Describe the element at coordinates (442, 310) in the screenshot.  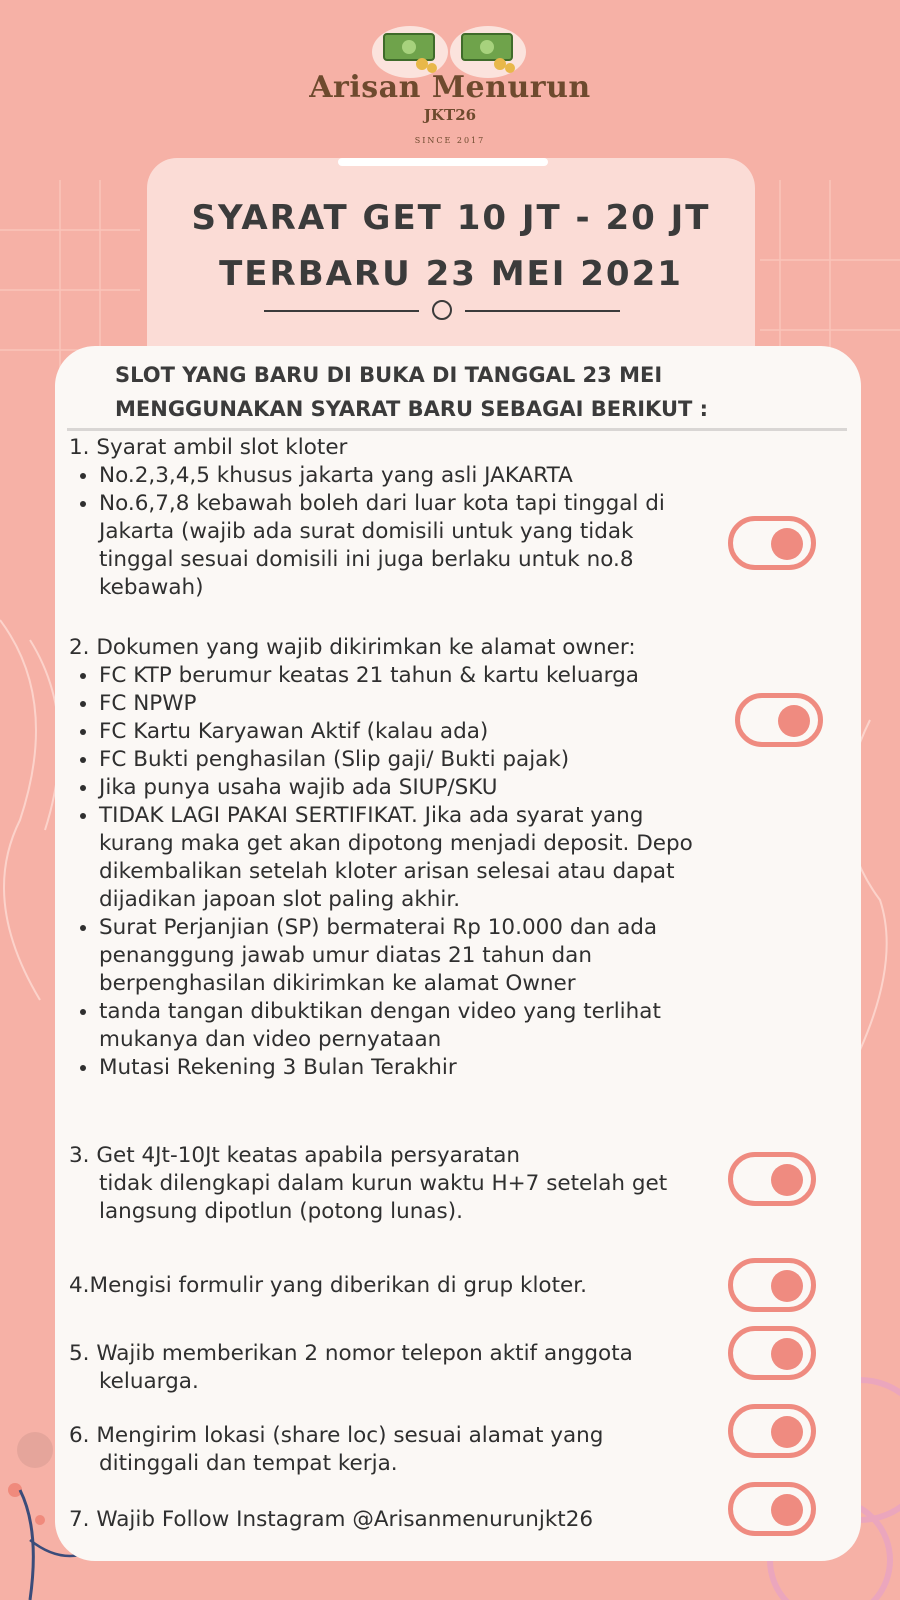
I see `divider-circle` at that location.